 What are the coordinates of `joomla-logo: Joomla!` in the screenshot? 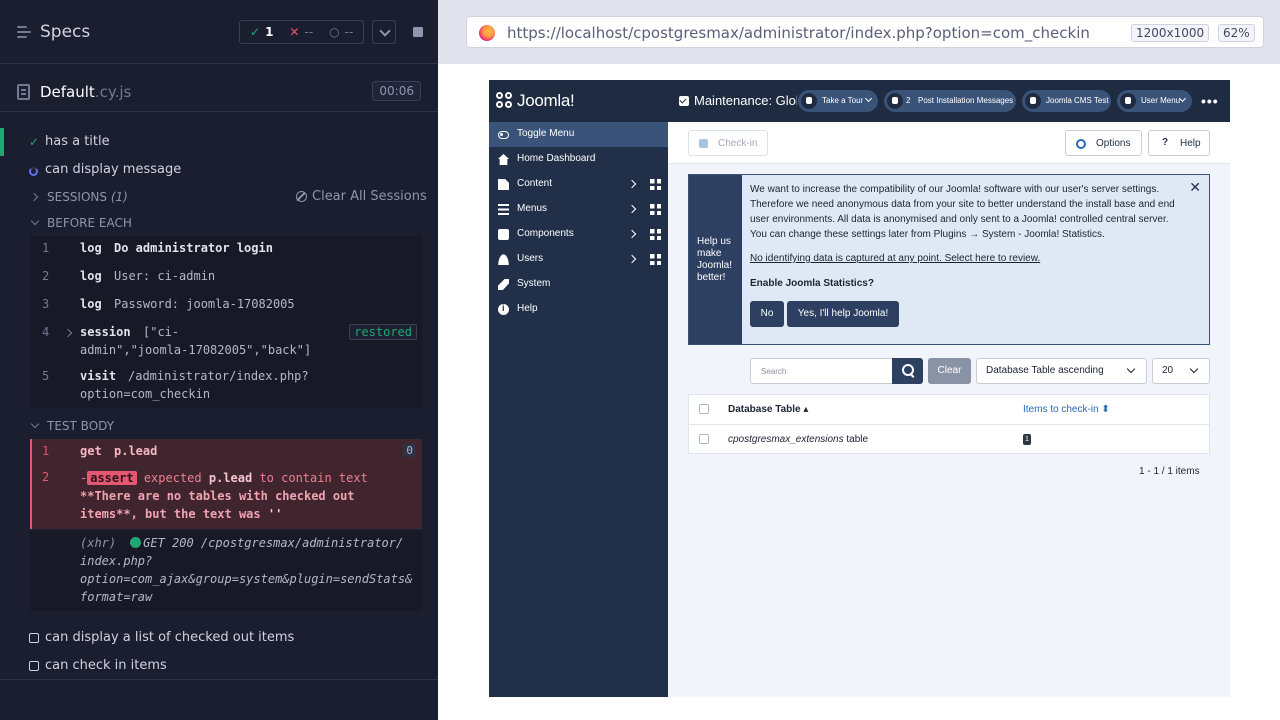 It's located at (578, 101).